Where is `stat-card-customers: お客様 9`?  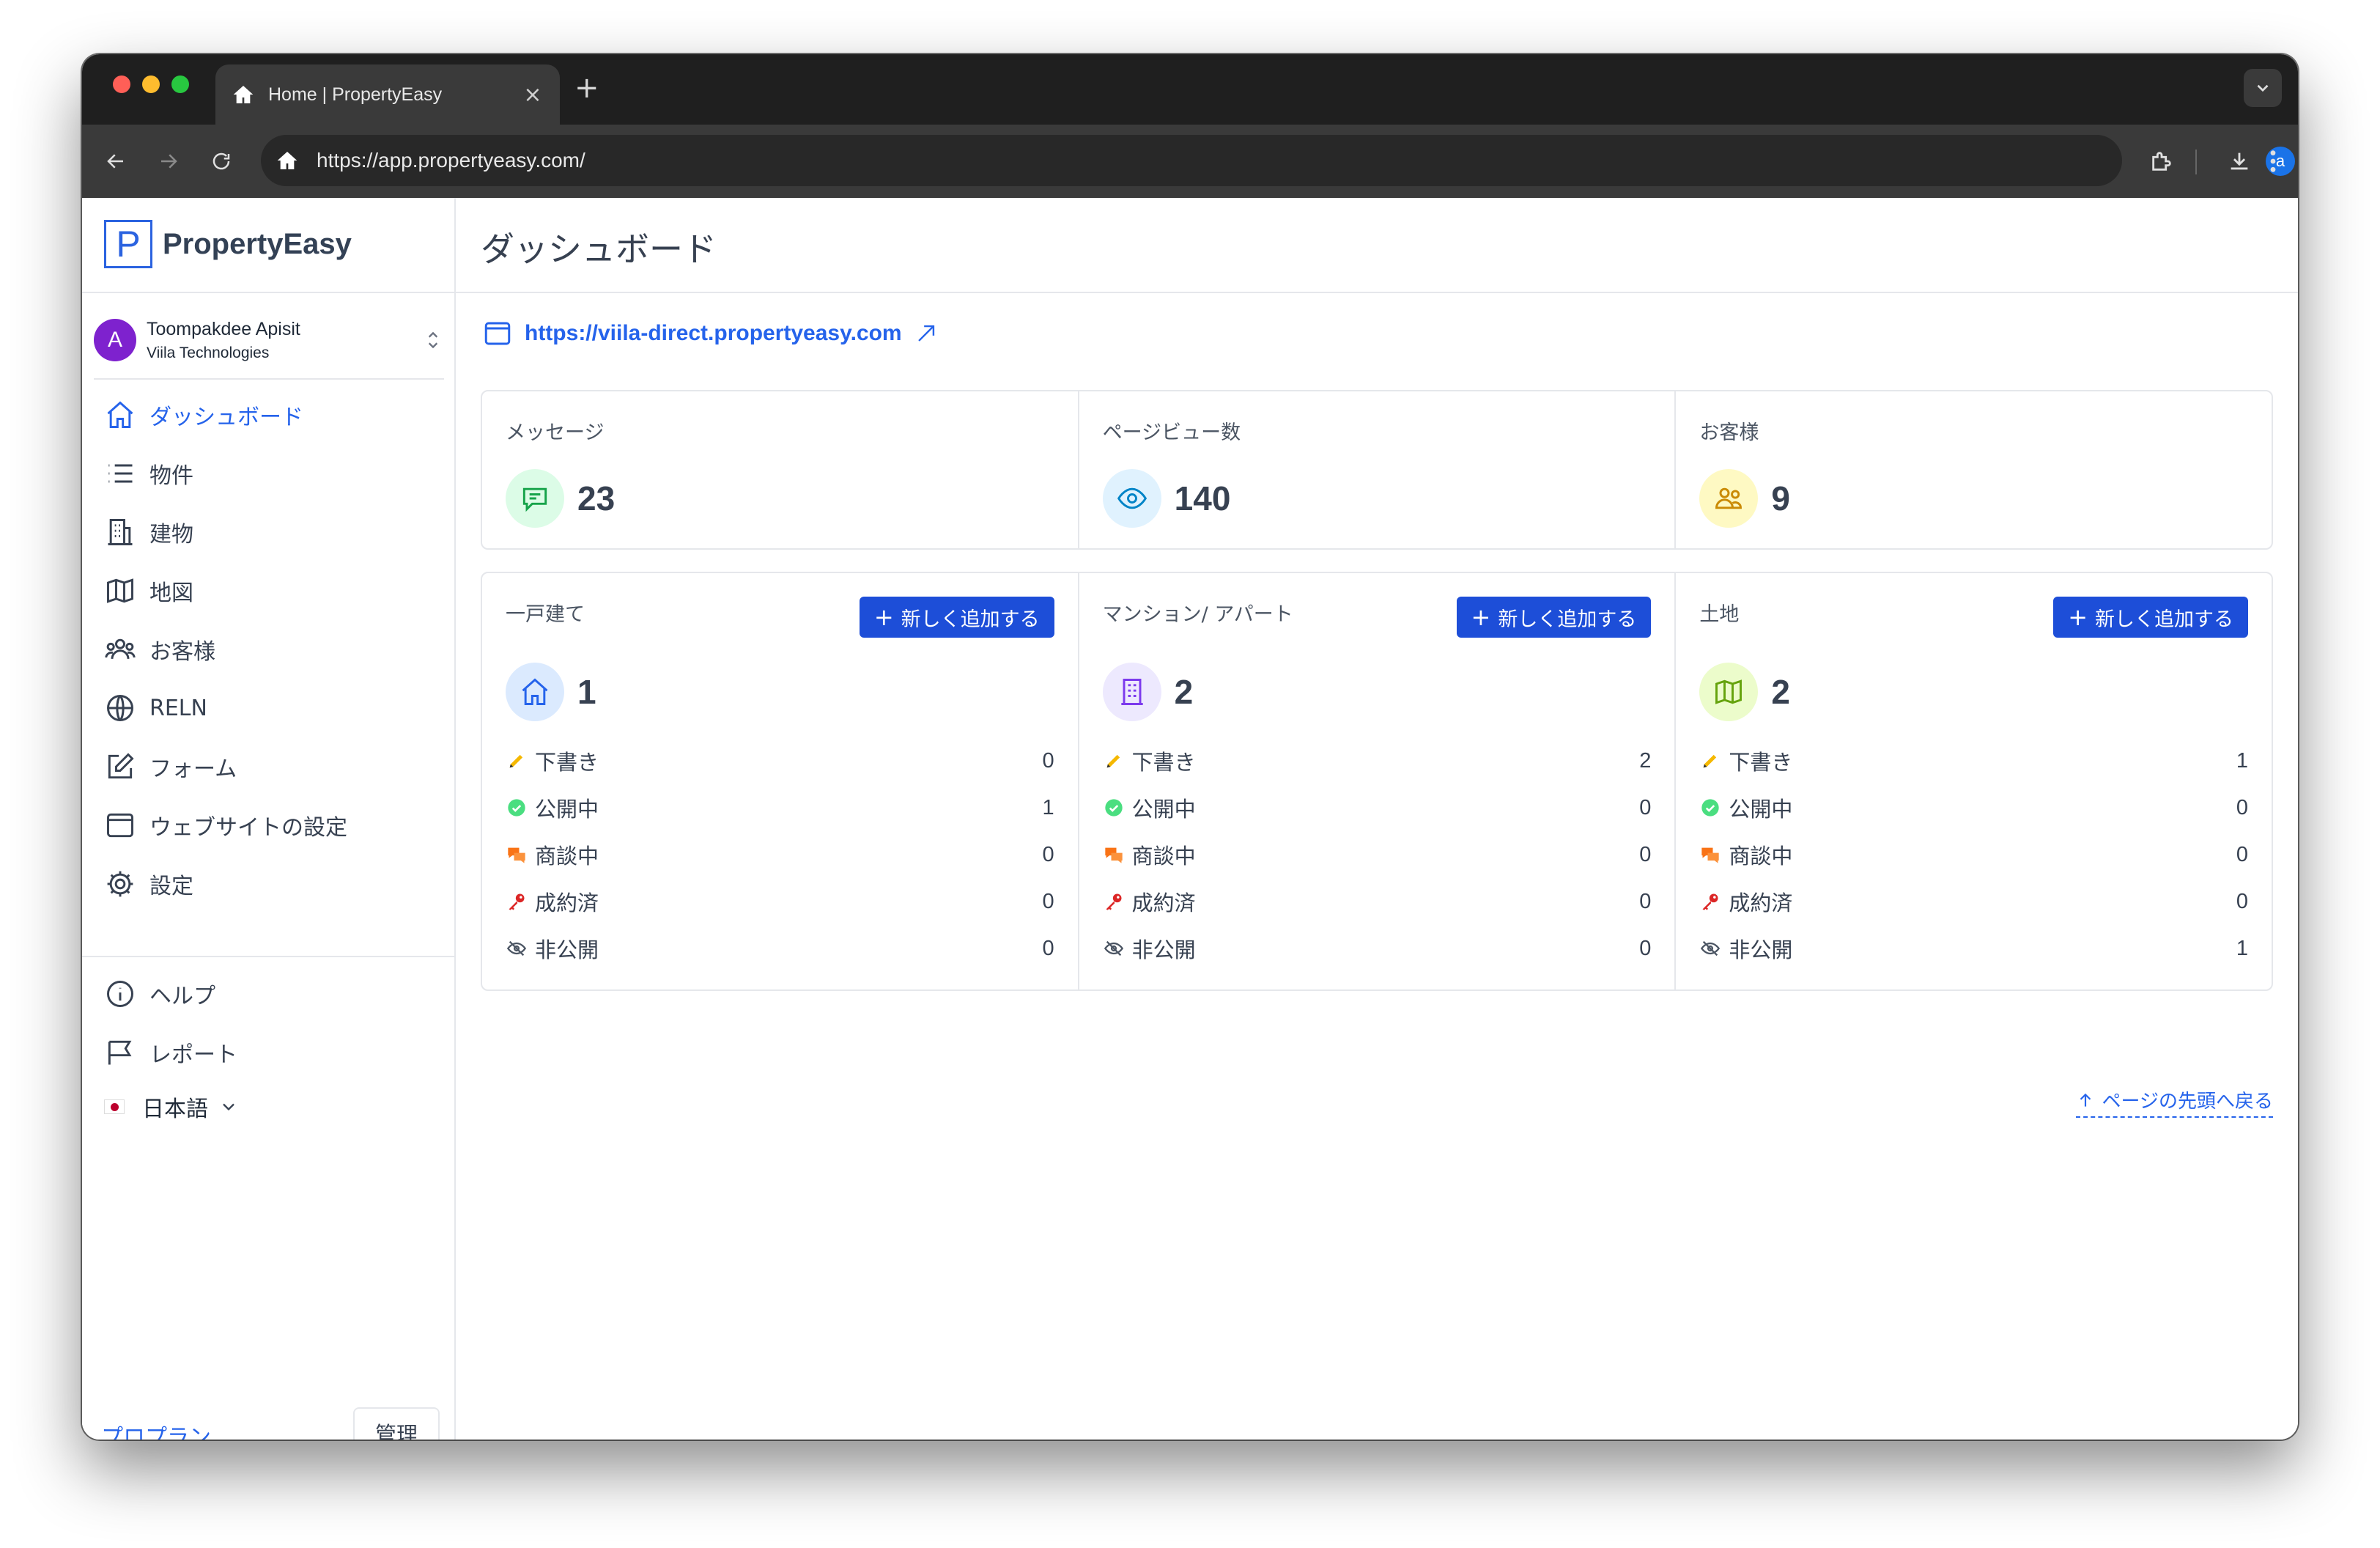
stat-card-customers: お客様 9 is located at coordinates (1974, 469).